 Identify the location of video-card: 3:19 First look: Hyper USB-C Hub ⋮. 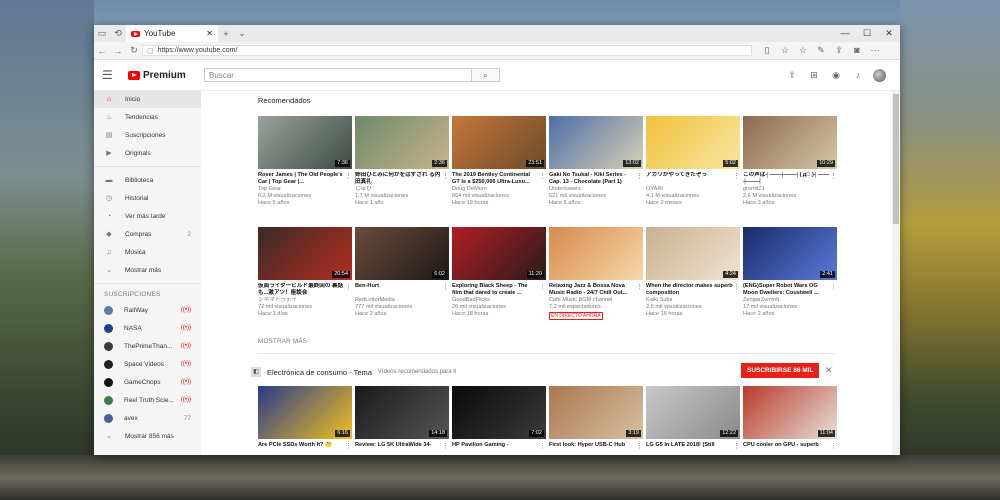
(596, 420).